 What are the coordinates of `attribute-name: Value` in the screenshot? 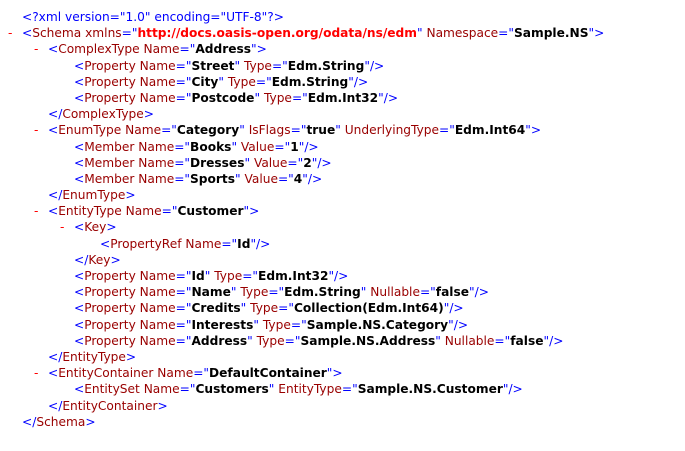 It's located at (270, 162).